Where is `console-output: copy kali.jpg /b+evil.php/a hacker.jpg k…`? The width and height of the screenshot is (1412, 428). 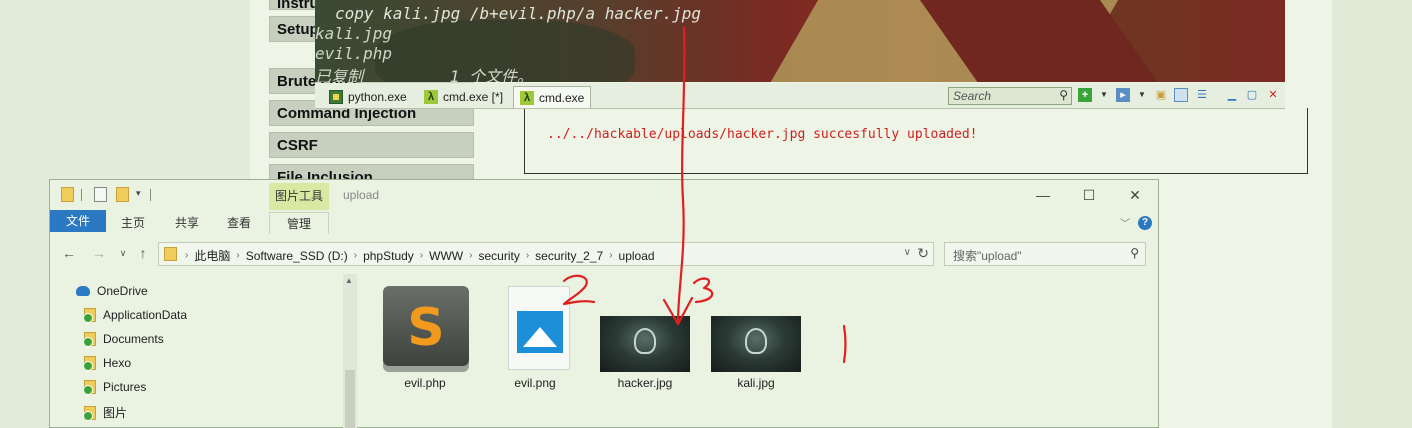 console-output: copy kali.jpg /b+evil.php/a hacker.jpg k… is located at coordinates (800, 41).